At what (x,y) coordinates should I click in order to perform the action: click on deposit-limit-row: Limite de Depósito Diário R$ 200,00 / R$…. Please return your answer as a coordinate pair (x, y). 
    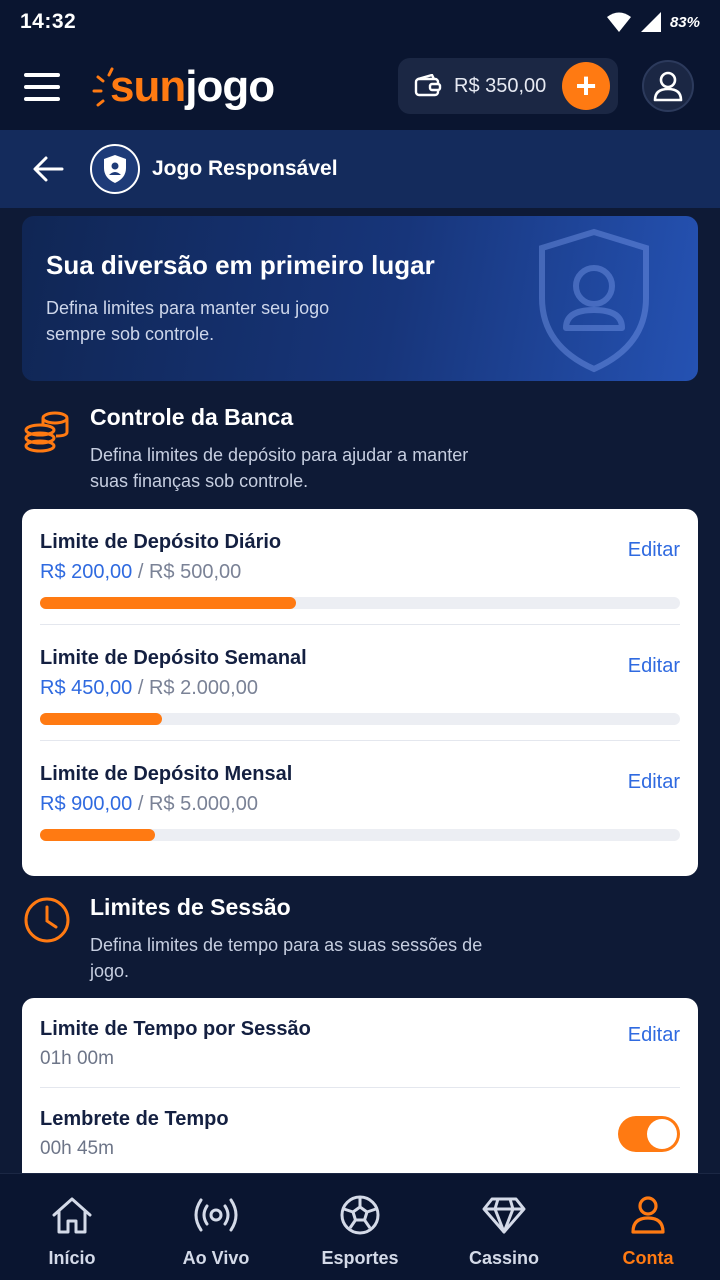
    Looking at the image, I should click on (360, 567).